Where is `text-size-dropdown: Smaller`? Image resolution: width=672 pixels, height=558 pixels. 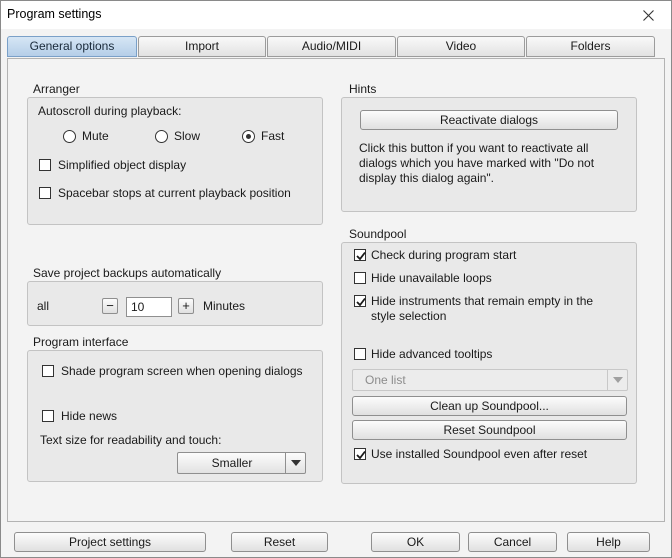 text-size-dropdown: Smaller is located at coordinates (241, 463).